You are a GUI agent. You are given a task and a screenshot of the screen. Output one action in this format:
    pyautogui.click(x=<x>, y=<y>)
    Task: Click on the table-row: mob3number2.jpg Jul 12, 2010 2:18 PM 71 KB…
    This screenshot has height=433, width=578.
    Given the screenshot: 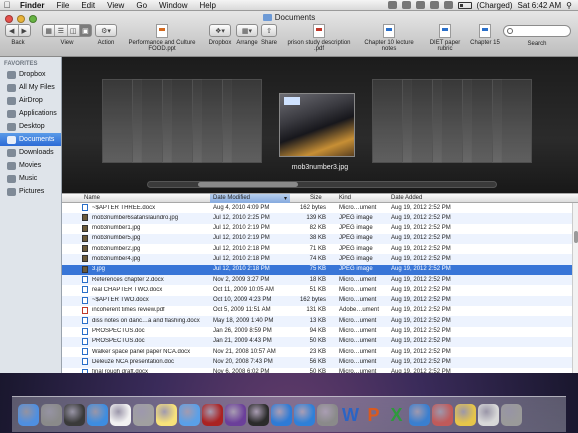 What is the action you would take?
    pyautogui.click(x=317, y=249)
    